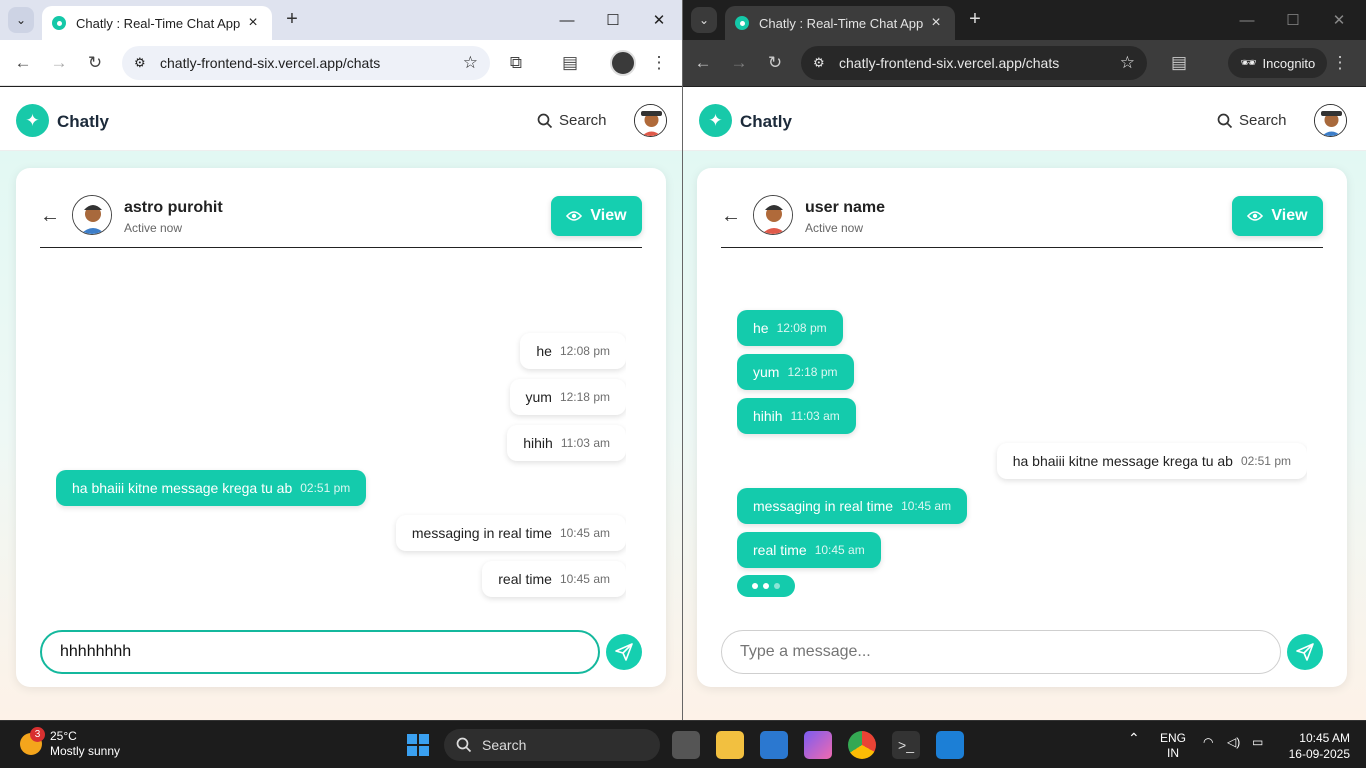 This screenshot has width=1366, height=768. I want to click on url-text: chatly-frontend-six.vercel.app/chats, so click(270, 63).